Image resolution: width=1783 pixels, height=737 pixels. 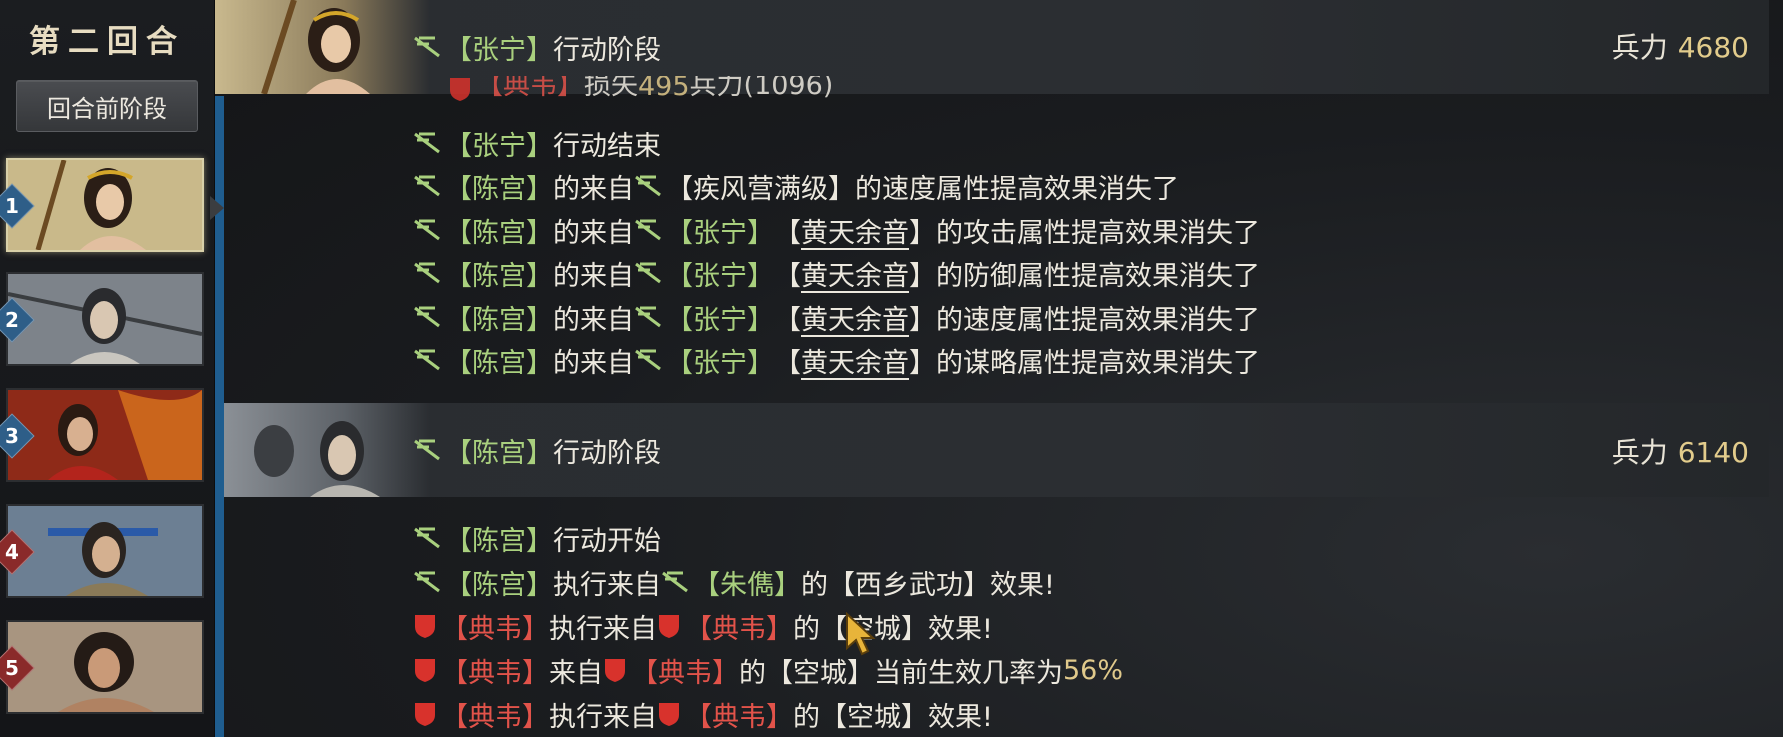 I want to click on log-line: 【陈宫】 的来自 【张宁】【黄天余音】的防御属性提高效果消失了, so click(x=836, y=273).